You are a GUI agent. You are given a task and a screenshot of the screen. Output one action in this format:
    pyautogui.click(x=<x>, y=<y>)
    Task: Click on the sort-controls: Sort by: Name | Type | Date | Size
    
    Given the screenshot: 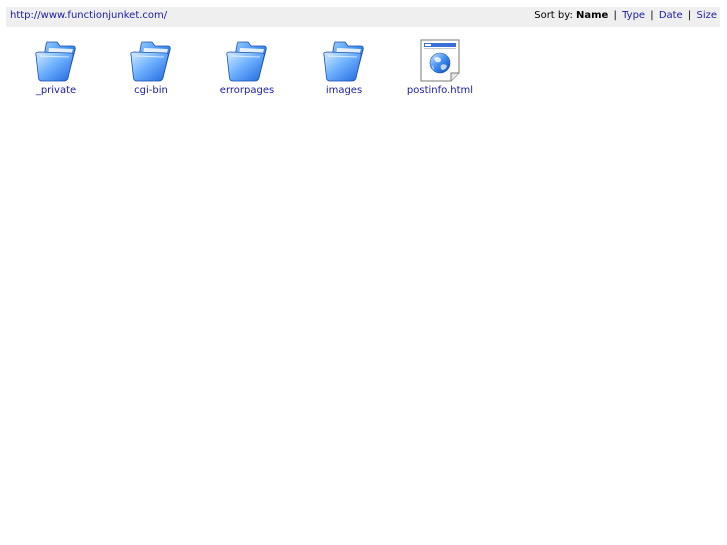 What is the action you would take?
    pyautogui.click(x=625, y=15)
    